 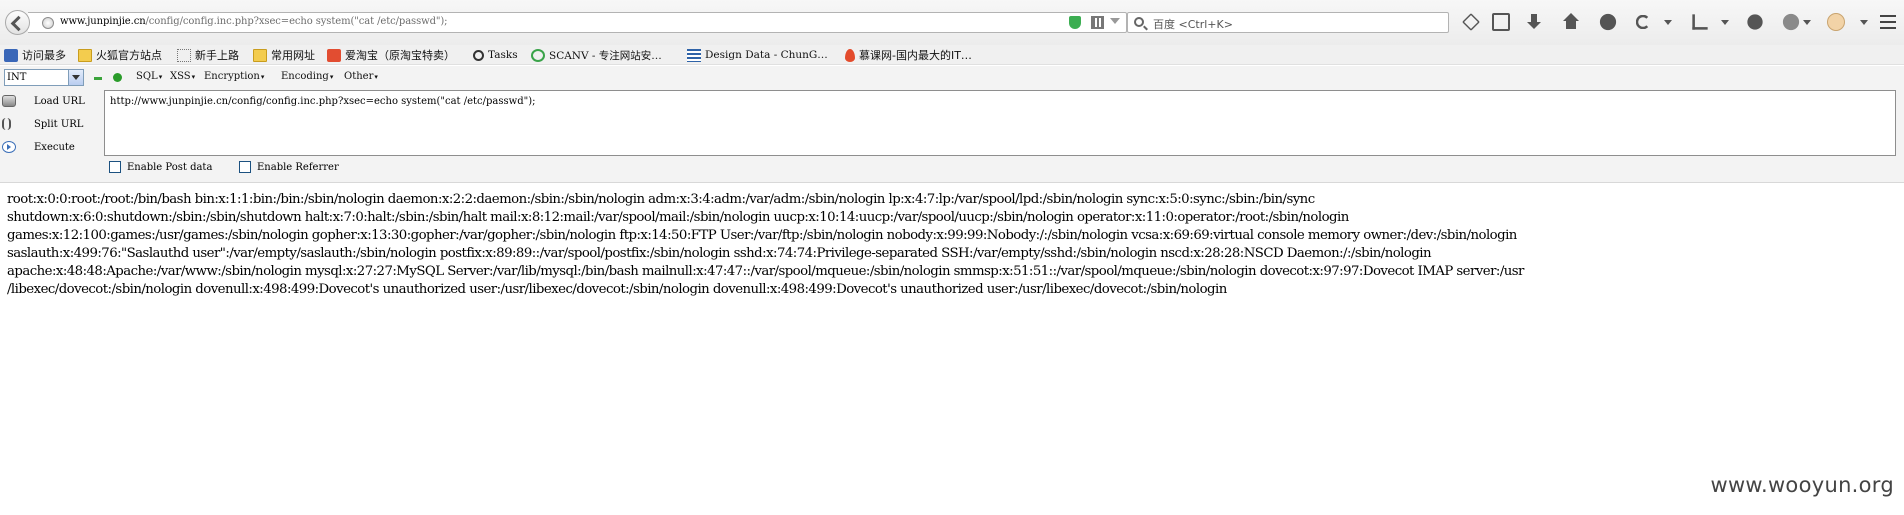 What do you see at coordinates (1193, 24) in the screenshot?
I see `search-input: 百度 <Ctrl+K>` at bounding box center [1193, 24].